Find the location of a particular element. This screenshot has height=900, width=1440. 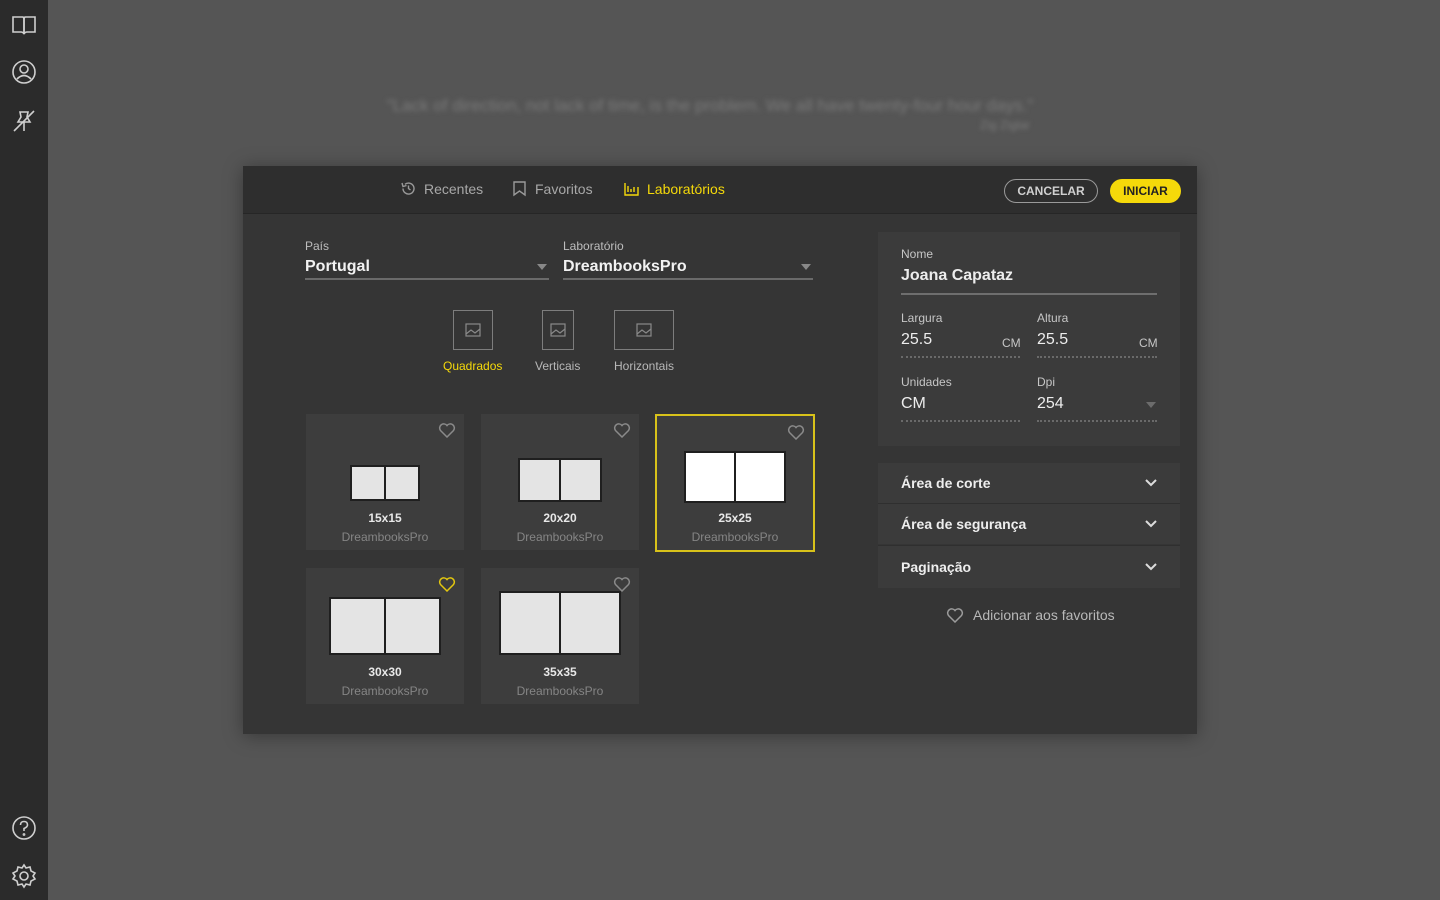

tab-label: Recentes is located at coordinates (454, 188).